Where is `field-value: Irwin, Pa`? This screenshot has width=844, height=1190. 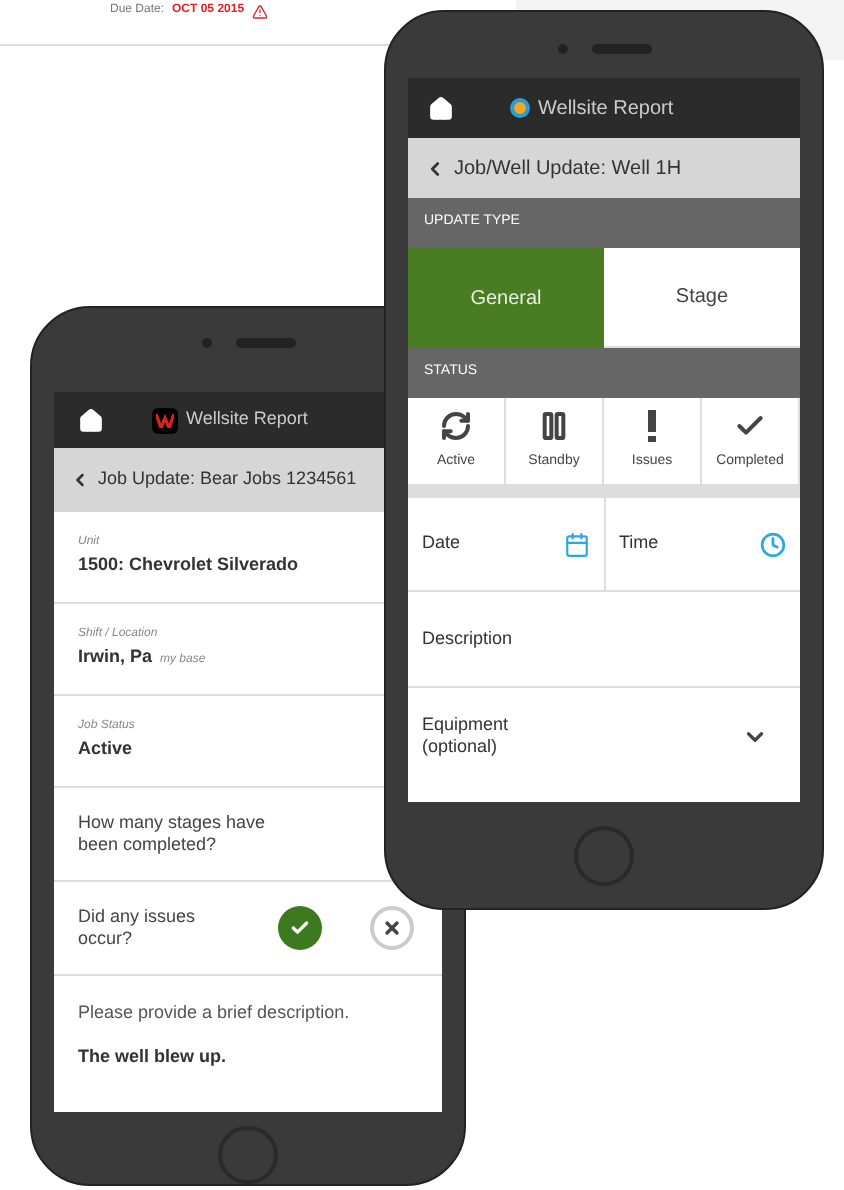
field-value: Irwin, Pa is located at coordinates (115, 657).